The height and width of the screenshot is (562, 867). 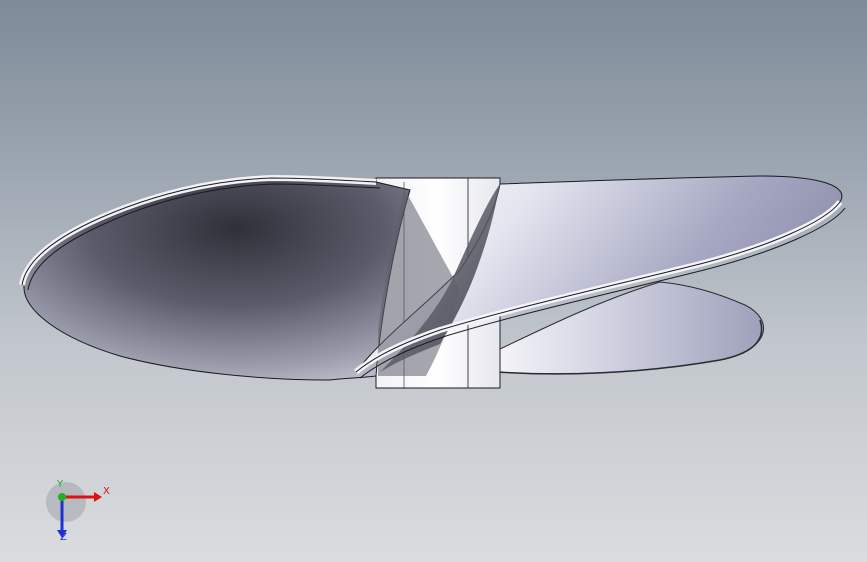 I want to click on triad-shadow, so click(x=66, y=502).